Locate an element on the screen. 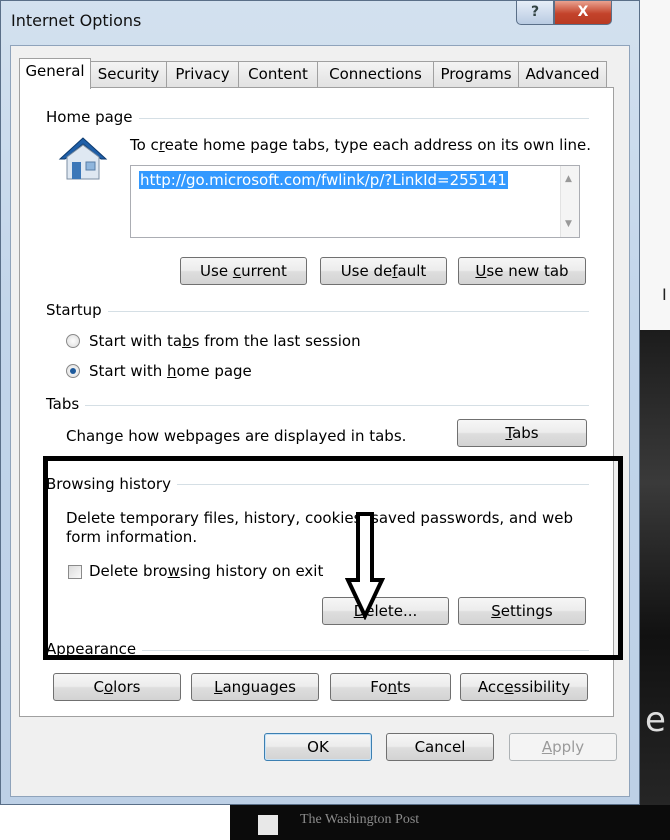  delete-on-exit-checkbox is located at coordinates (75, 572).